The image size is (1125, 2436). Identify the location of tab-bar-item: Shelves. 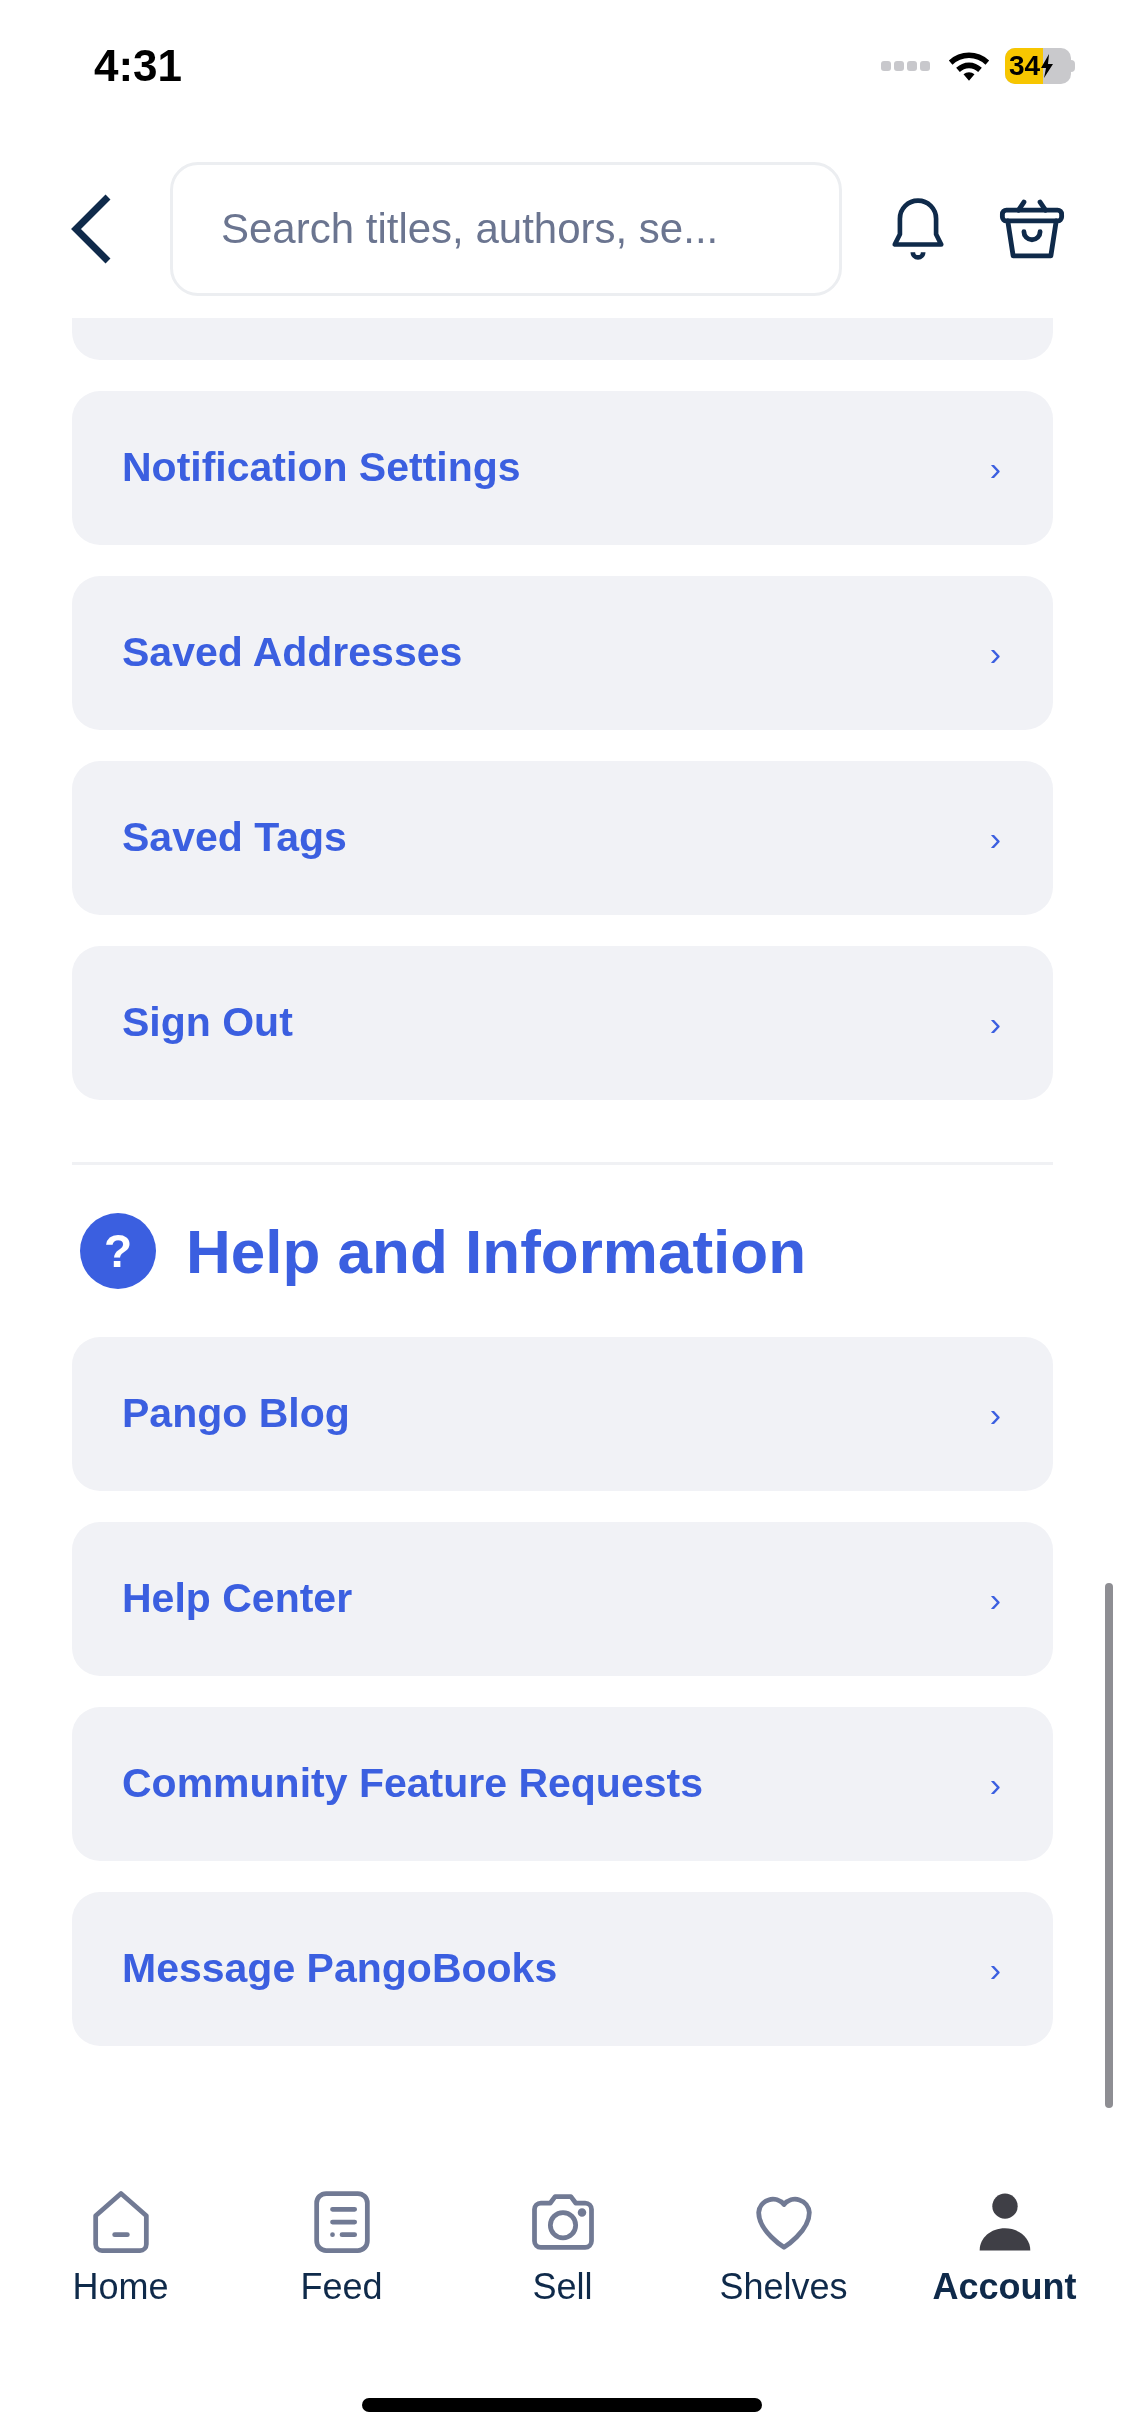
(783, 2259).